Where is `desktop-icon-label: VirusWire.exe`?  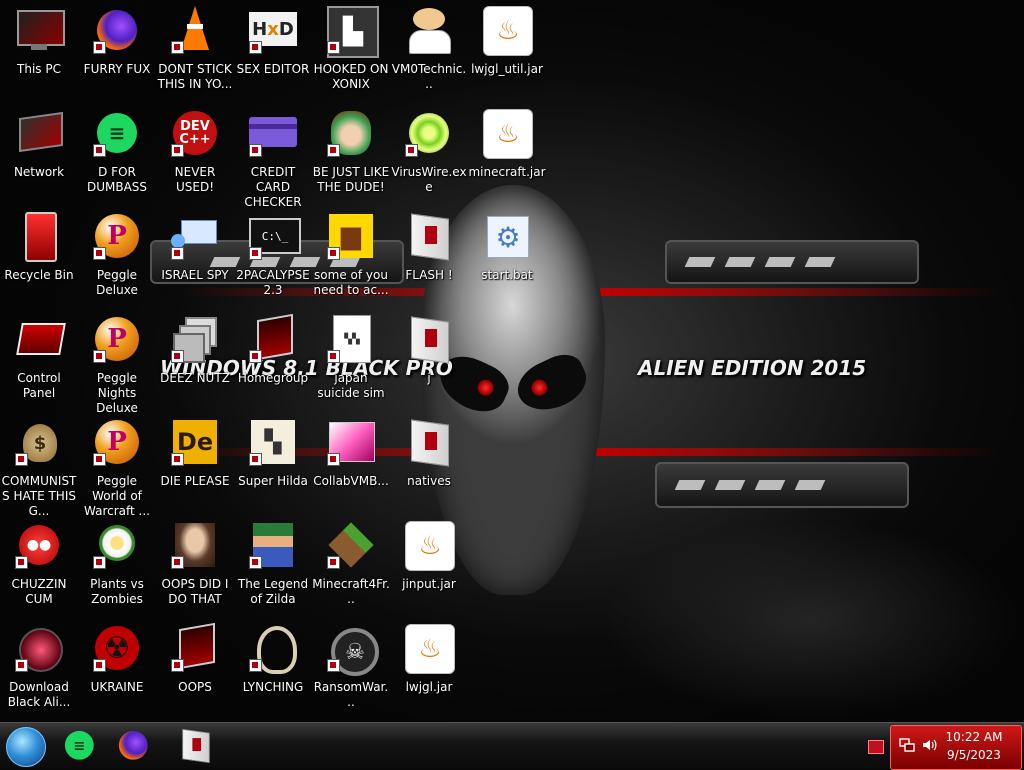 desktop-icon-label: VirusWire.exe is located at coordinates (429, 179).